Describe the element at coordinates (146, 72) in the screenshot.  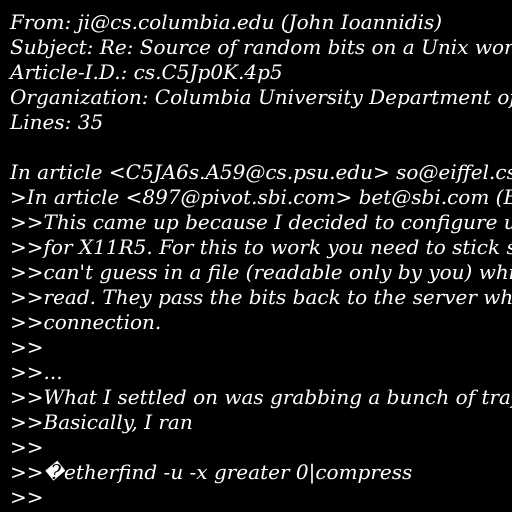
I see `header-article-id: Article-I.D.: cs.C5Jp0K.4p5` at that location.